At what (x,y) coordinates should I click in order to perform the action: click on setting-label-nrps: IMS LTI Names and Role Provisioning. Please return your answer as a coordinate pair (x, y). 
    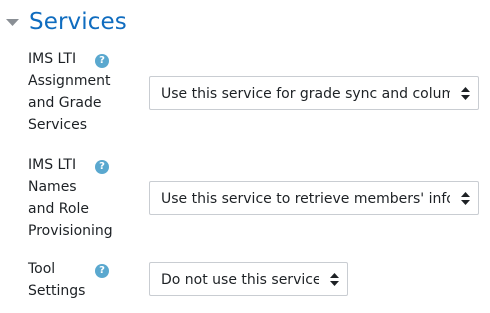
    Looking at the image, I should click on (84, 198).